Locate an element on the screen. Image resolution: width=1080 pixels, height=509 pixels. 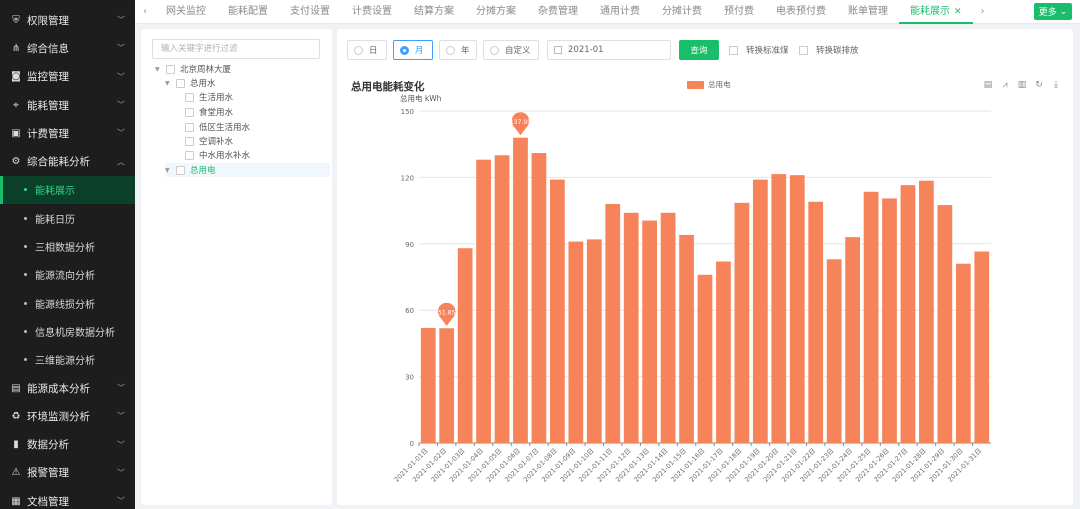
tree-node: 中水用水补水 is located at coordinates (217, 155).